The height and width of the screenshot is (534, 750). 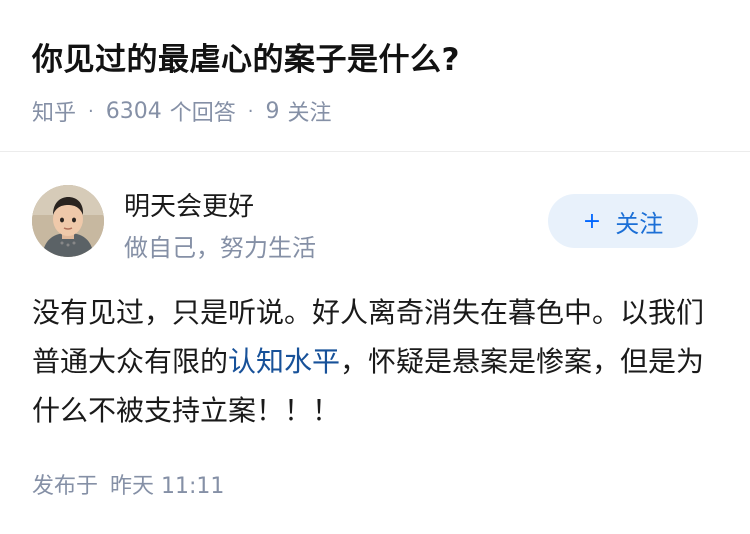 I want to click on follow-count: 9, so click(x=272, y=111).